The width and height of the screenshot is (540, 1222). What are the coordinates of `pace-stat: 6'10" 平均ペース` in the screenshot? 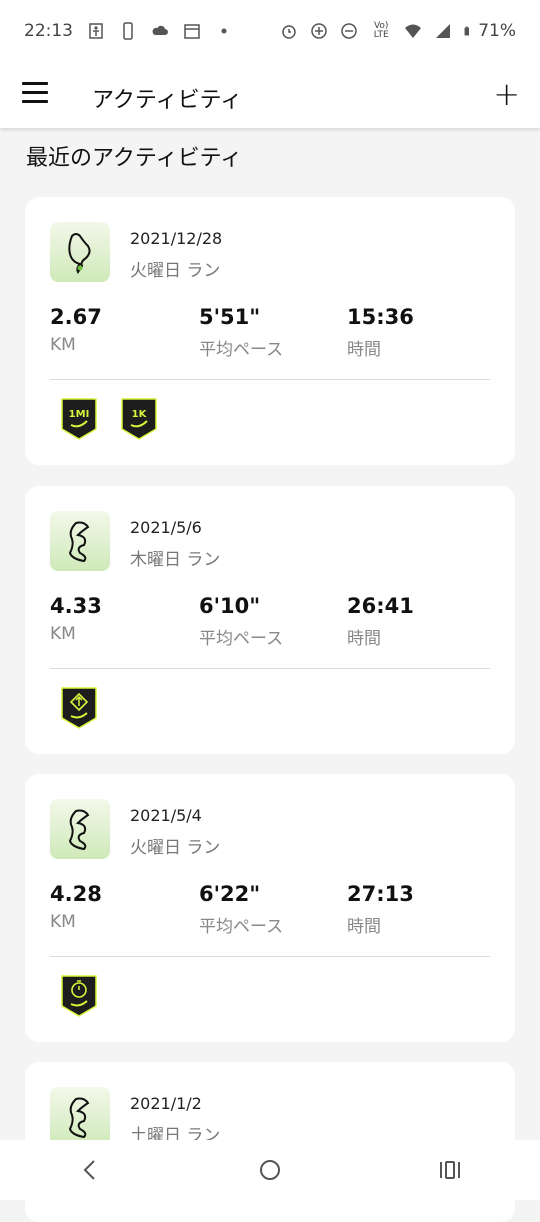 It's located at (241, 621).